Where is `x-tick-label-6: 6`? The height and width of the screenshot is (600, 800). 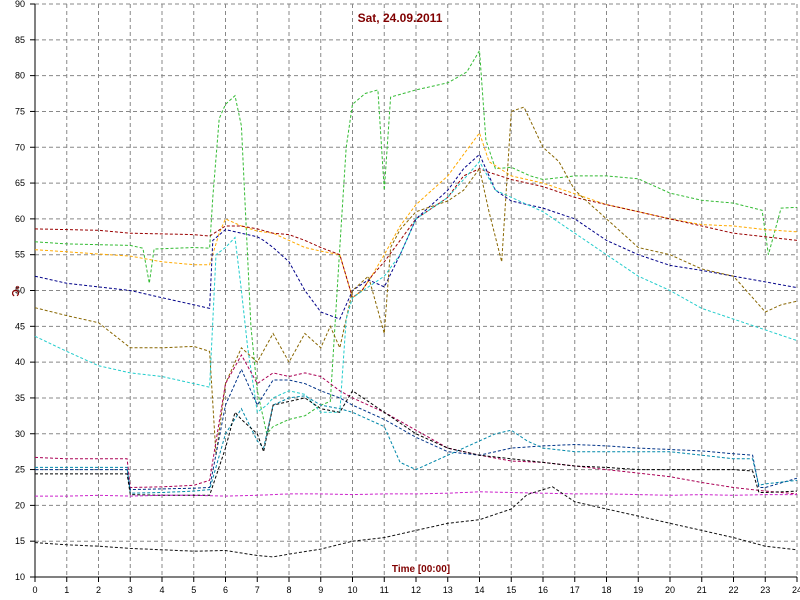
x-tick-label-6: 6 is located at coordinates (225, 590).